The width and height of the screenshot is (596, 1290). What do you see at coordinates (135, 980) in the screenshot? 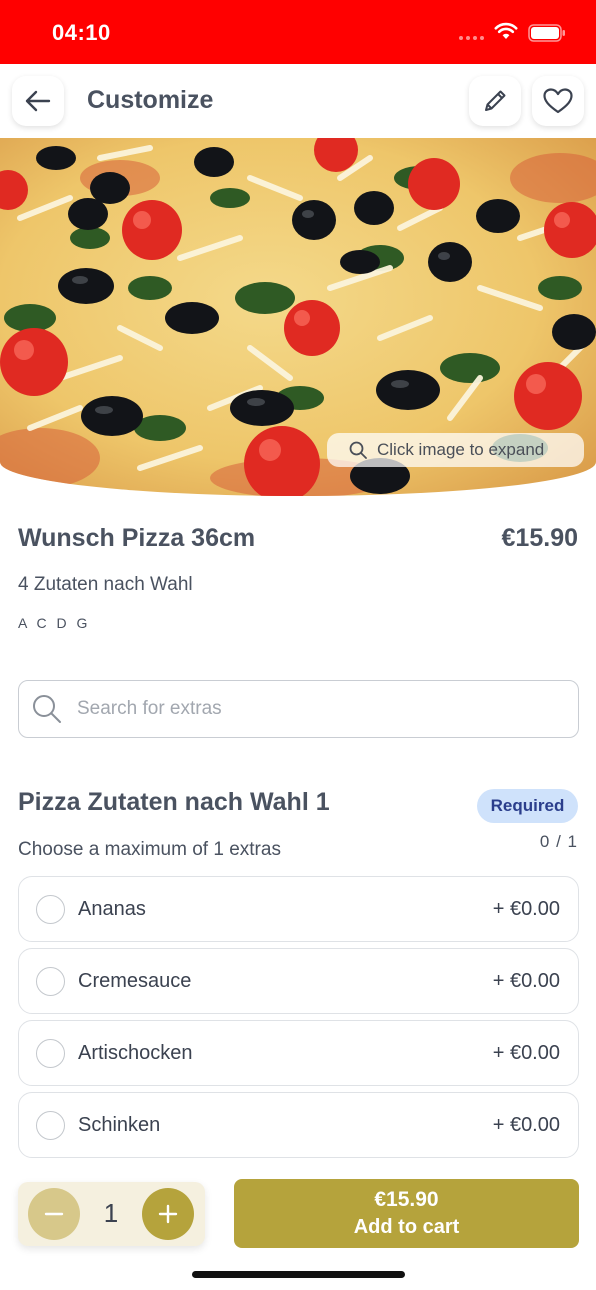
I see `extra-option-label: Cremesauce` at bounding box center [135, 980].